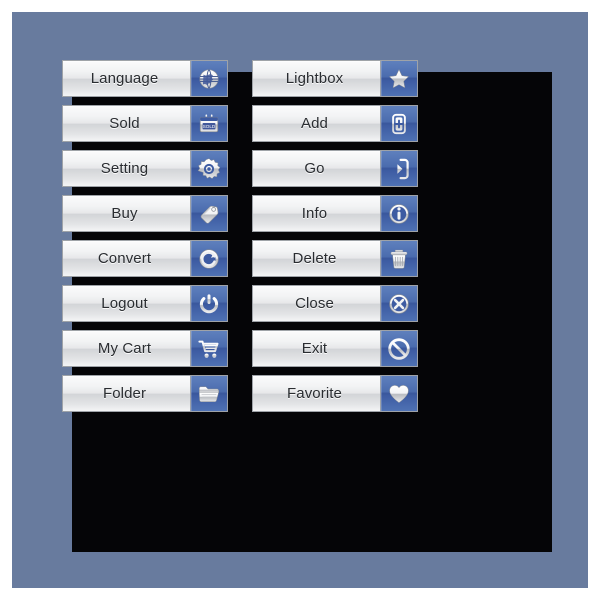 The width and height of the screenshot is (600, 600). Describe the element at coordinates (208, 303) in the screenshot. I see `power-icon` at that location.